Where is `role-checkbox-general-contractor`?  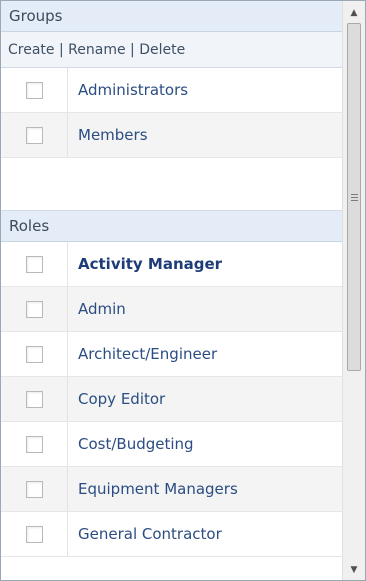
role-checkbox-general-contractor is located at coordinates (34, 534).